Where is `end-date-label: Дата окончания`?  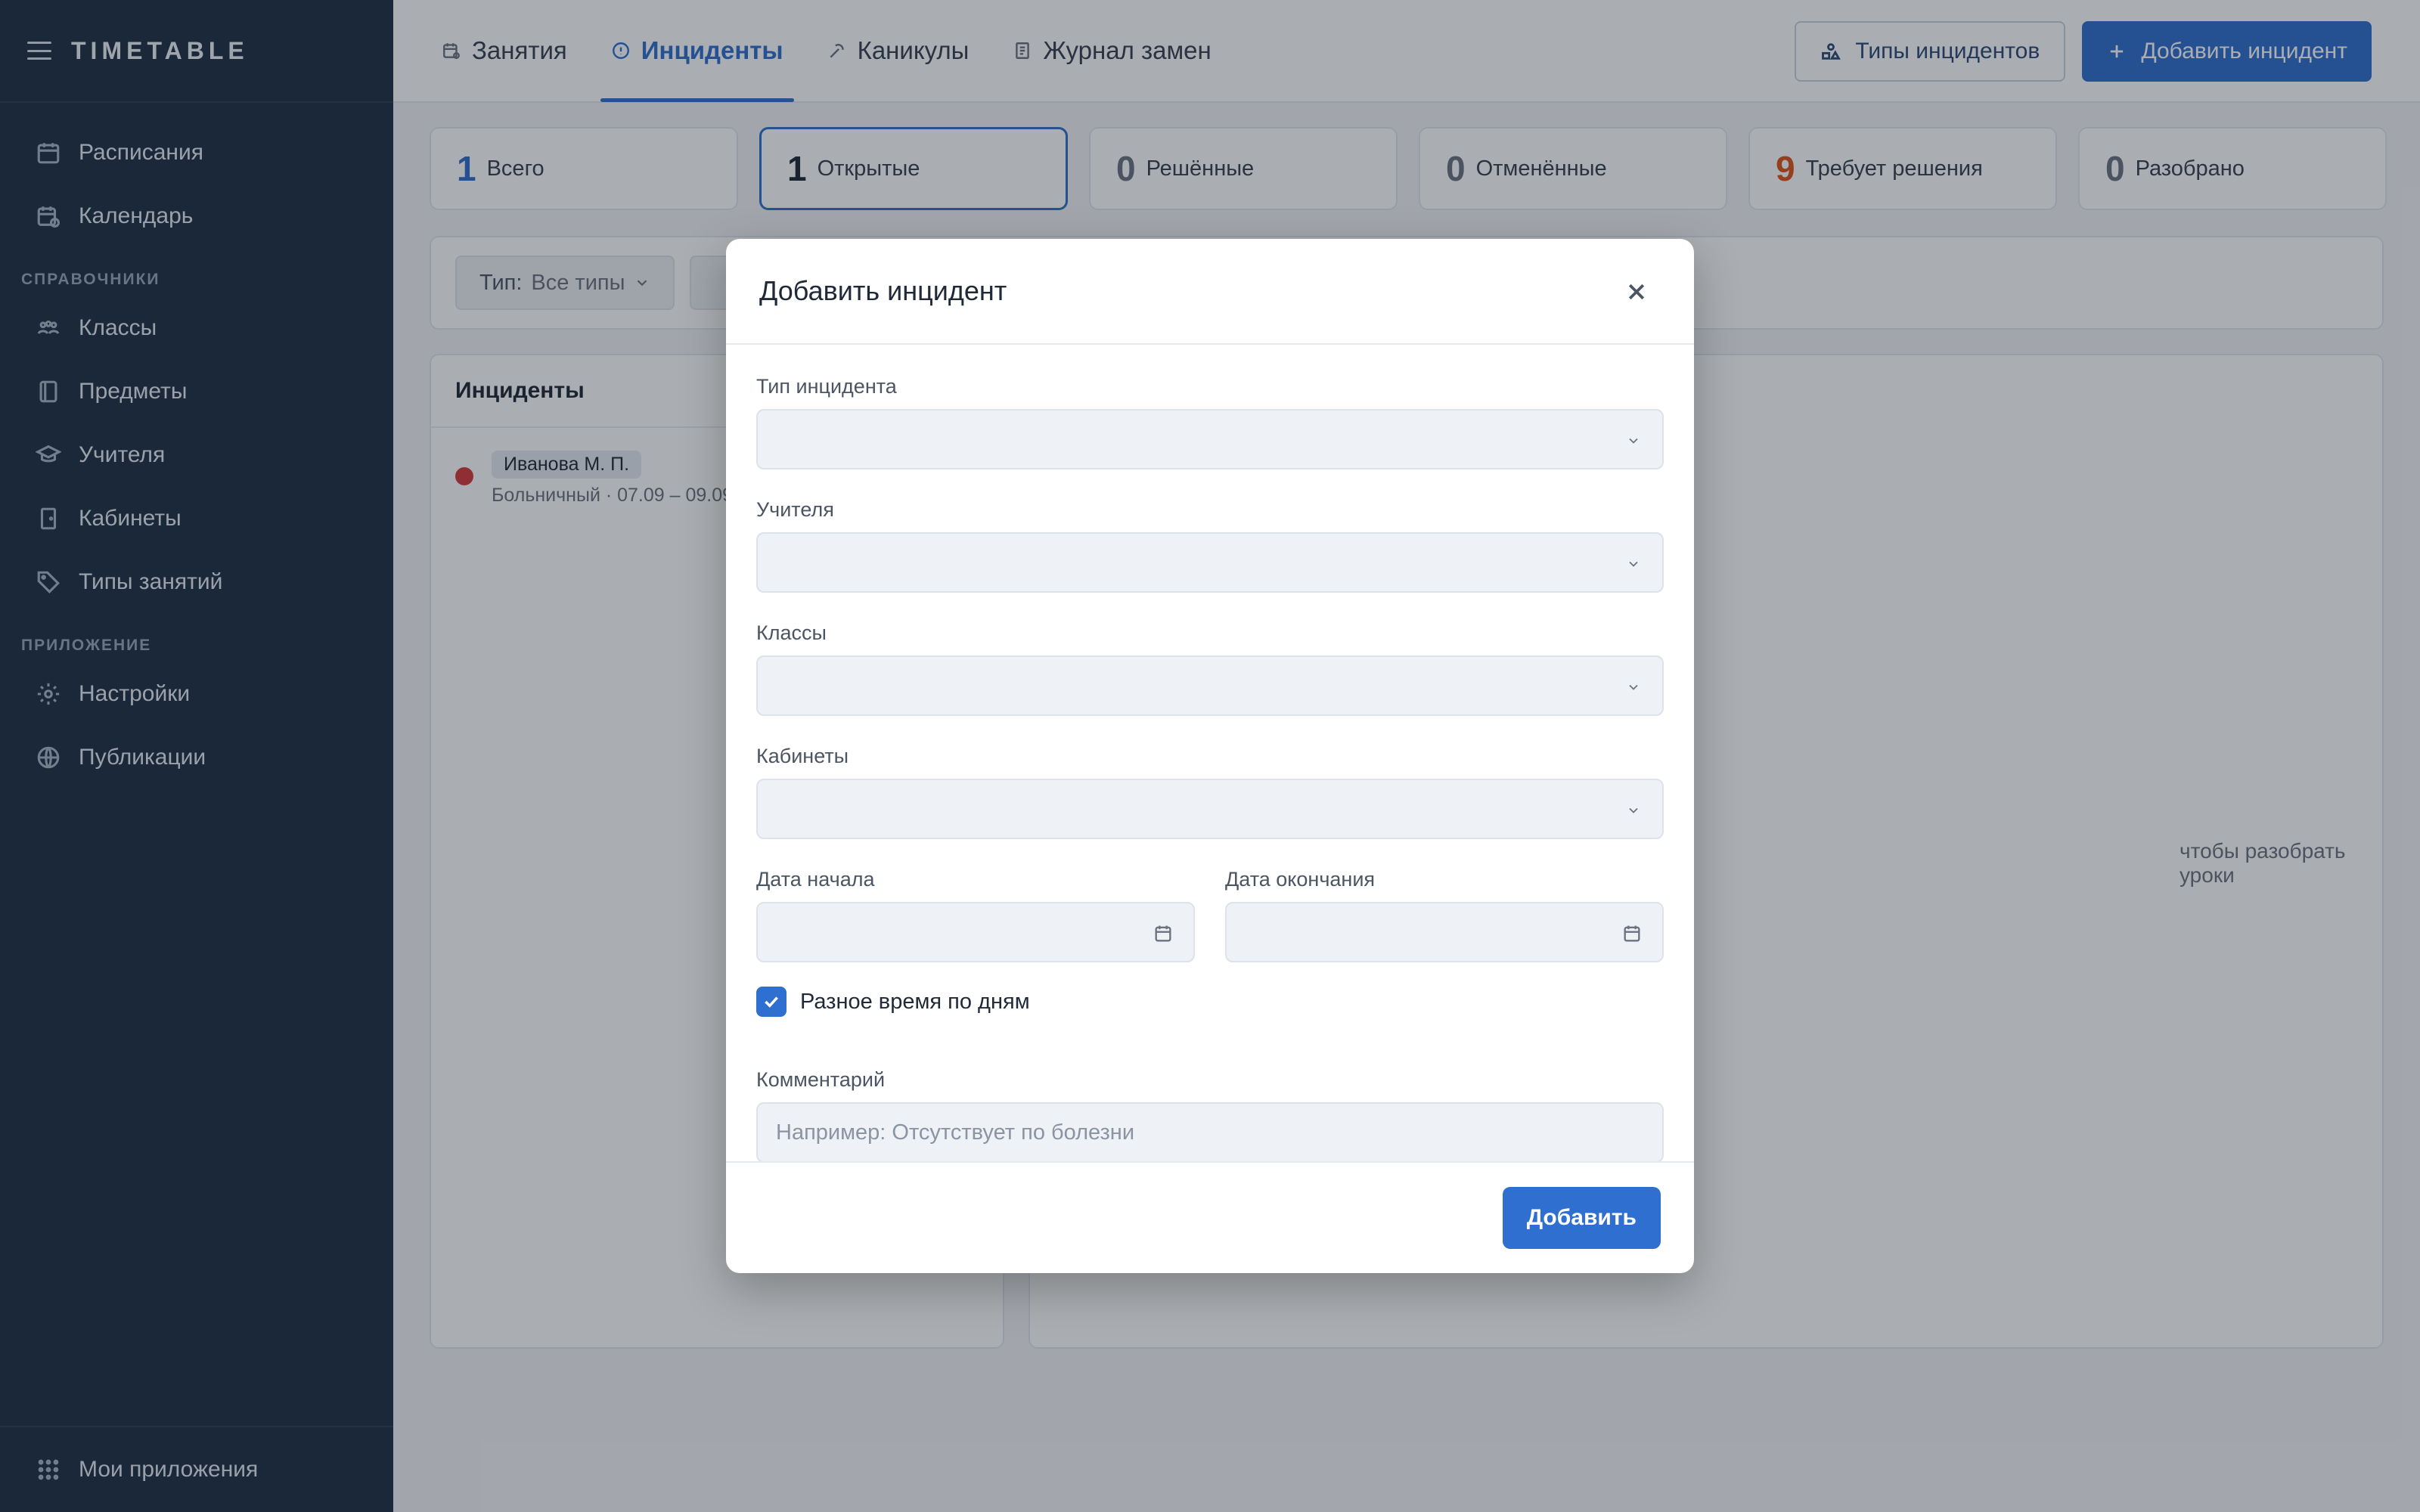 end-date-label: Дата окончания is located at coordinates (1300, 879).